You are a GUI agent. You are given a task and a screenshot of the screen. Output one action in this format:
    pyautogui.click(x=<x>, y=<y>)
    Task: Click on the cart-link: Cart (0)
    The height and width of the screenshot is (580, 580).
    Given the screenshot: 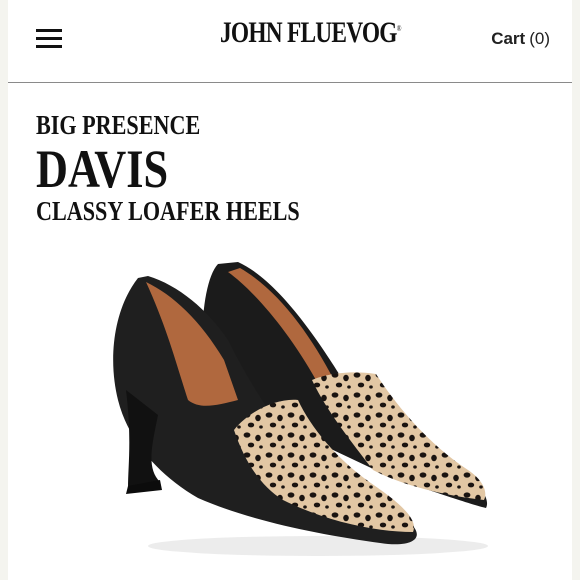 What is the action you would take?
    pyautogui.click(x=520, y=39)
    